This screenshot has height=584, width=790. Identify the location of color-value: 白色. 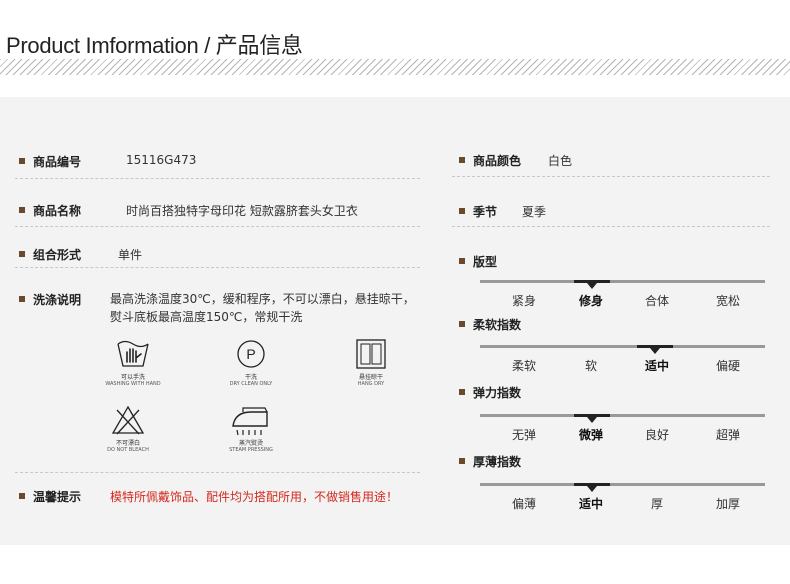
(560, 161).